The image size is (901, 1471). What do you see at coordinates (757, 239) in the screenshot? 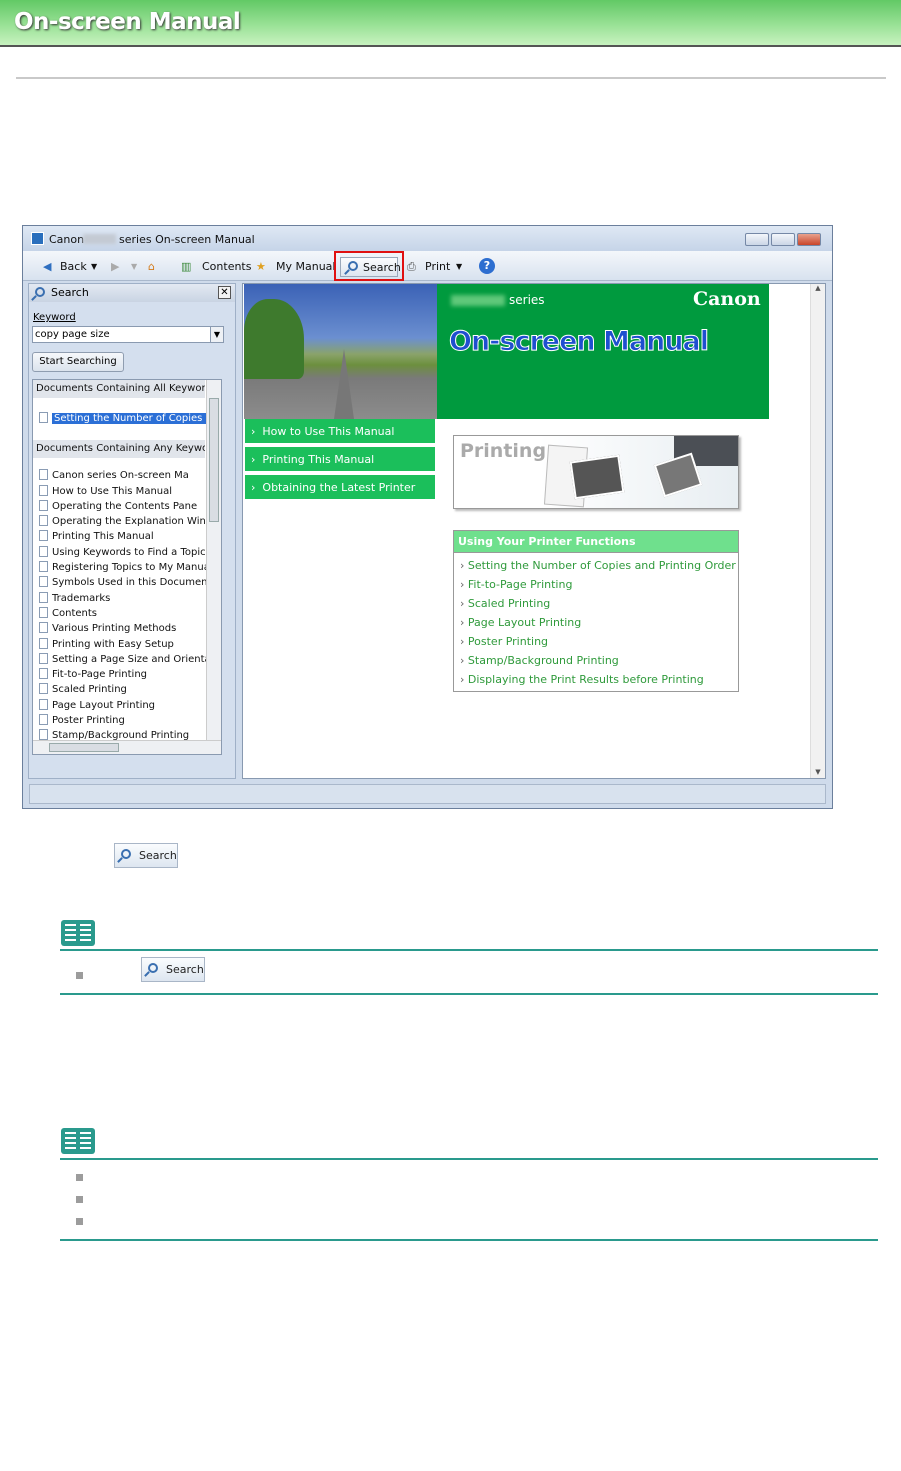
I see `minimize-button` at bounding box center [757, 239].